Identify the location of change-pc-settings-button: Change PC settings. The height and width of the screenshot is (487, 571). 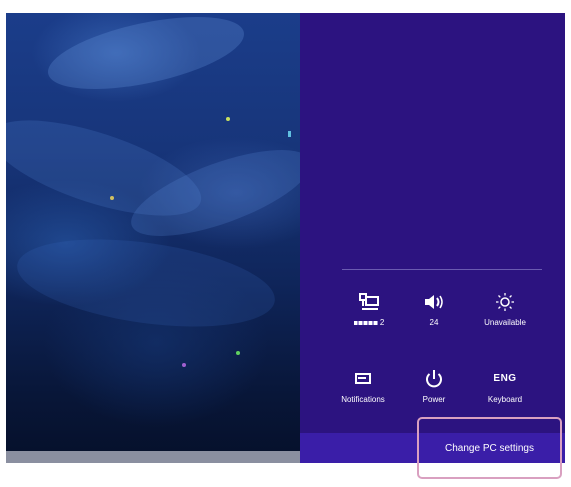
(489, 448).